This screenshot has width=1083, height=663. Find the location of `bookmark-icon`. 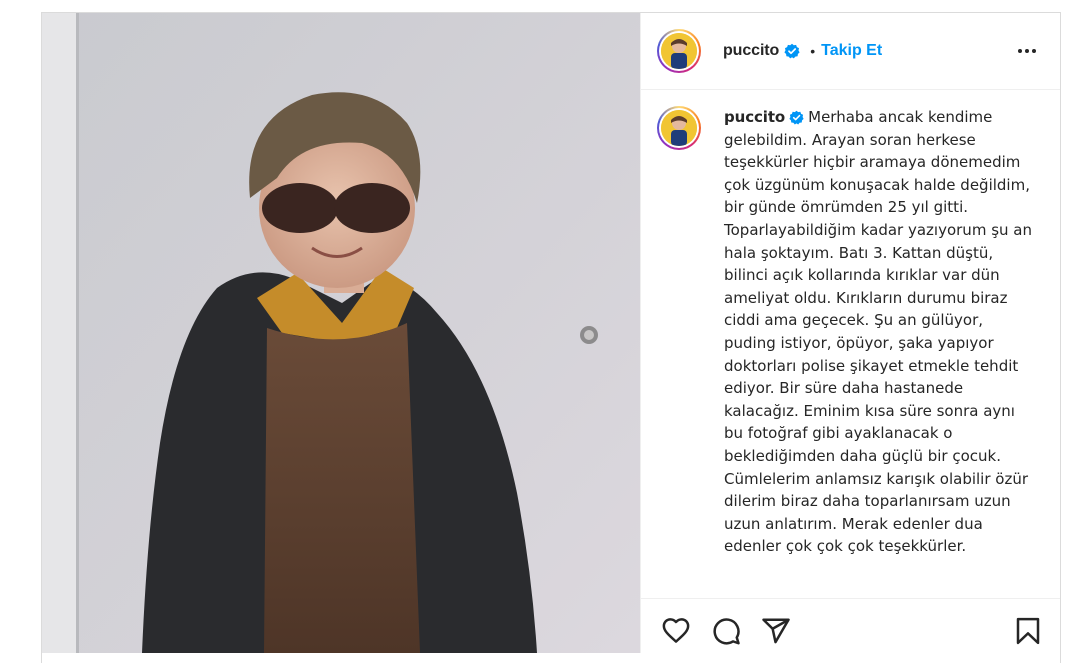

bookmark-icon is located at coordinates (1028, 631).